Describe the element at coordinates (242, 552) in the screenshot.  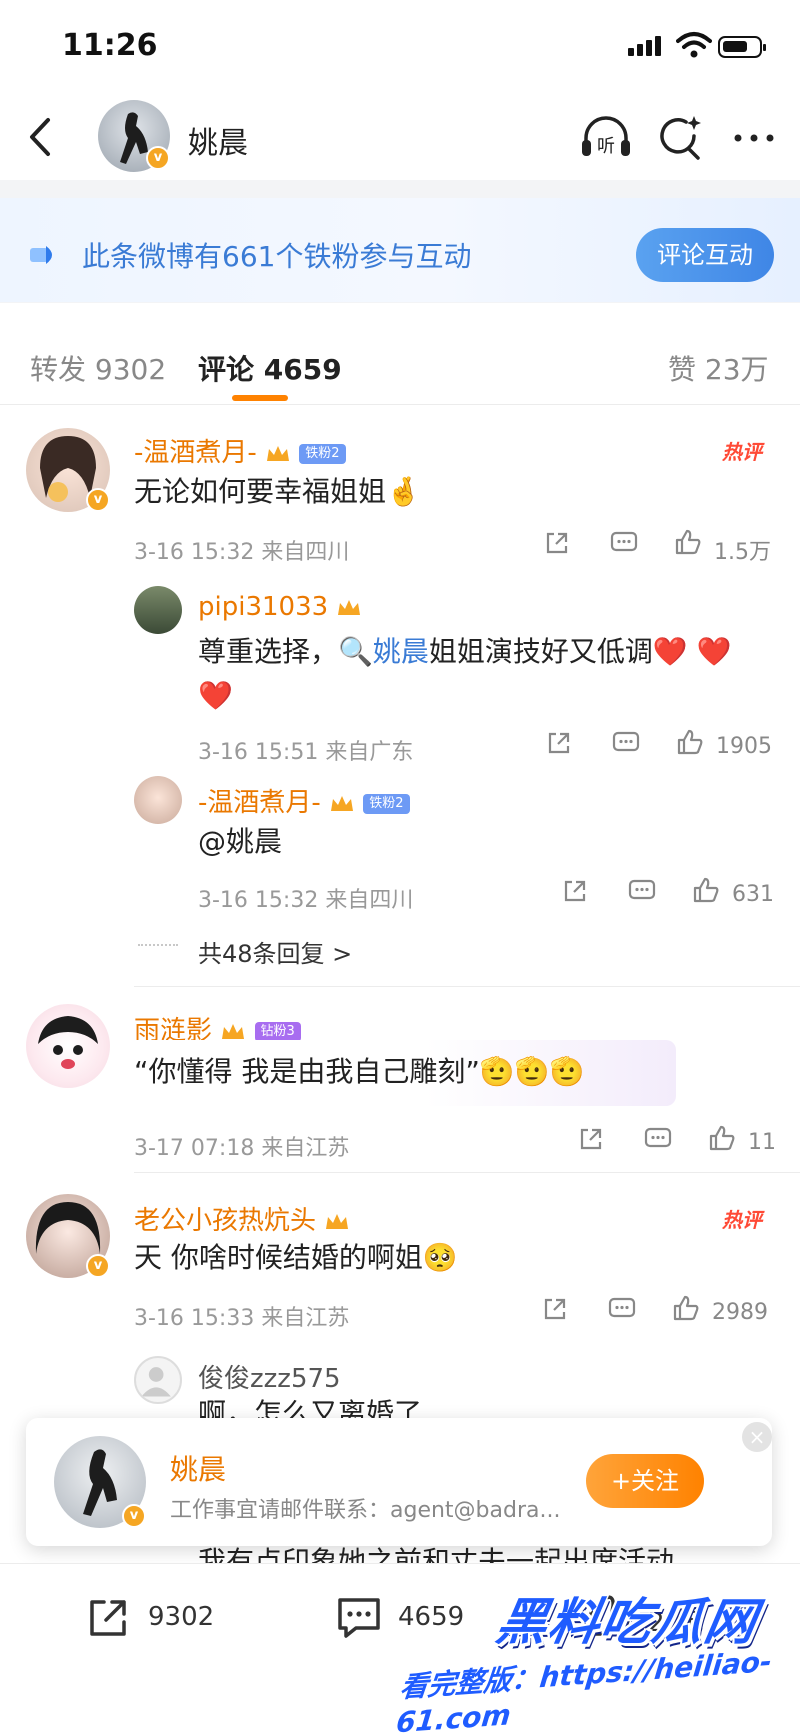
I see `comment-meta: 3-16 15:32 来自四川` at that location.